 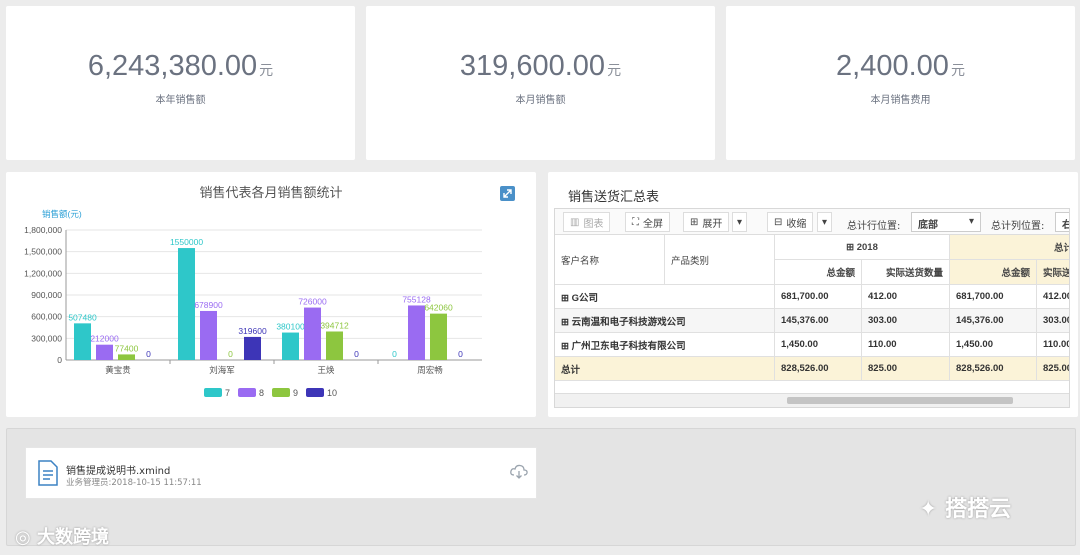 What do you see at coordinates (906, 369) in the screenshot?
I see `total-row-qty: 825.00` at bounding box center [906, 369].